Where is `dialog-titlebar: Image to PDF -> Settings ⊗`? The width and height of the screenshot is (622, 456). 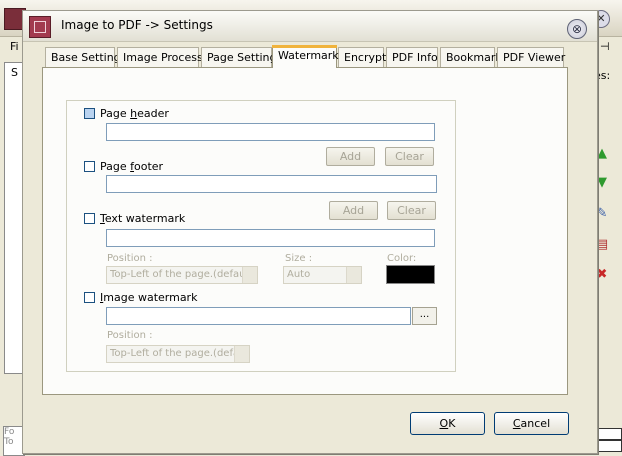 dialog-titlebar: Image to PDF -> Settings ⊗ is located at coordinates (310, 26).